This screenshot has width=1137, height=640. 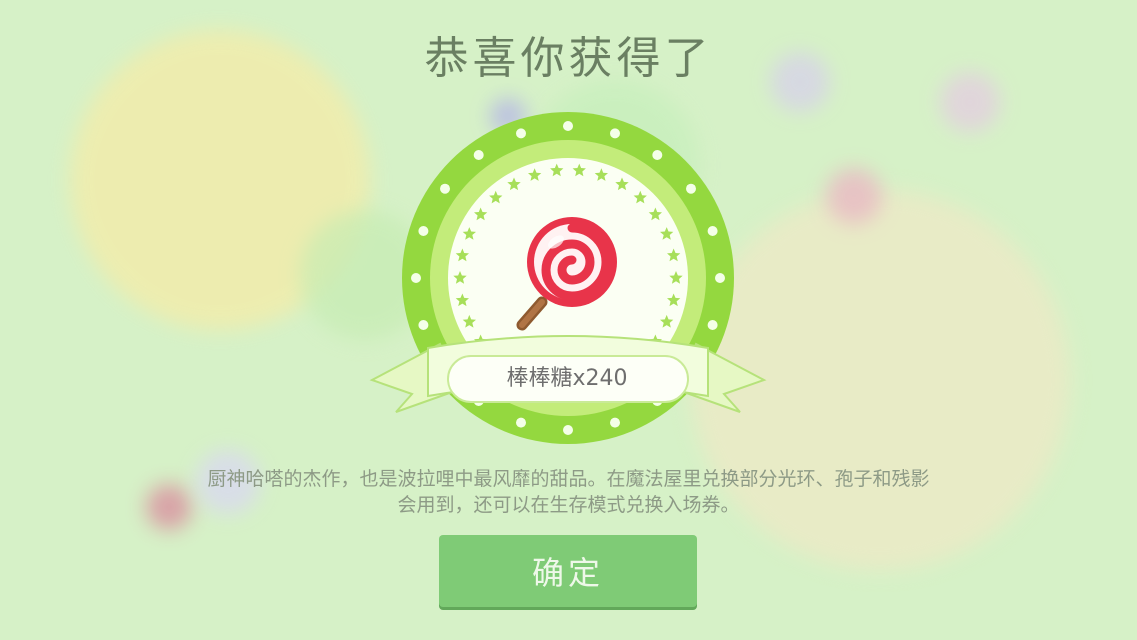 I want to click on confirm-button: 确定, so click(x=568, y=571).